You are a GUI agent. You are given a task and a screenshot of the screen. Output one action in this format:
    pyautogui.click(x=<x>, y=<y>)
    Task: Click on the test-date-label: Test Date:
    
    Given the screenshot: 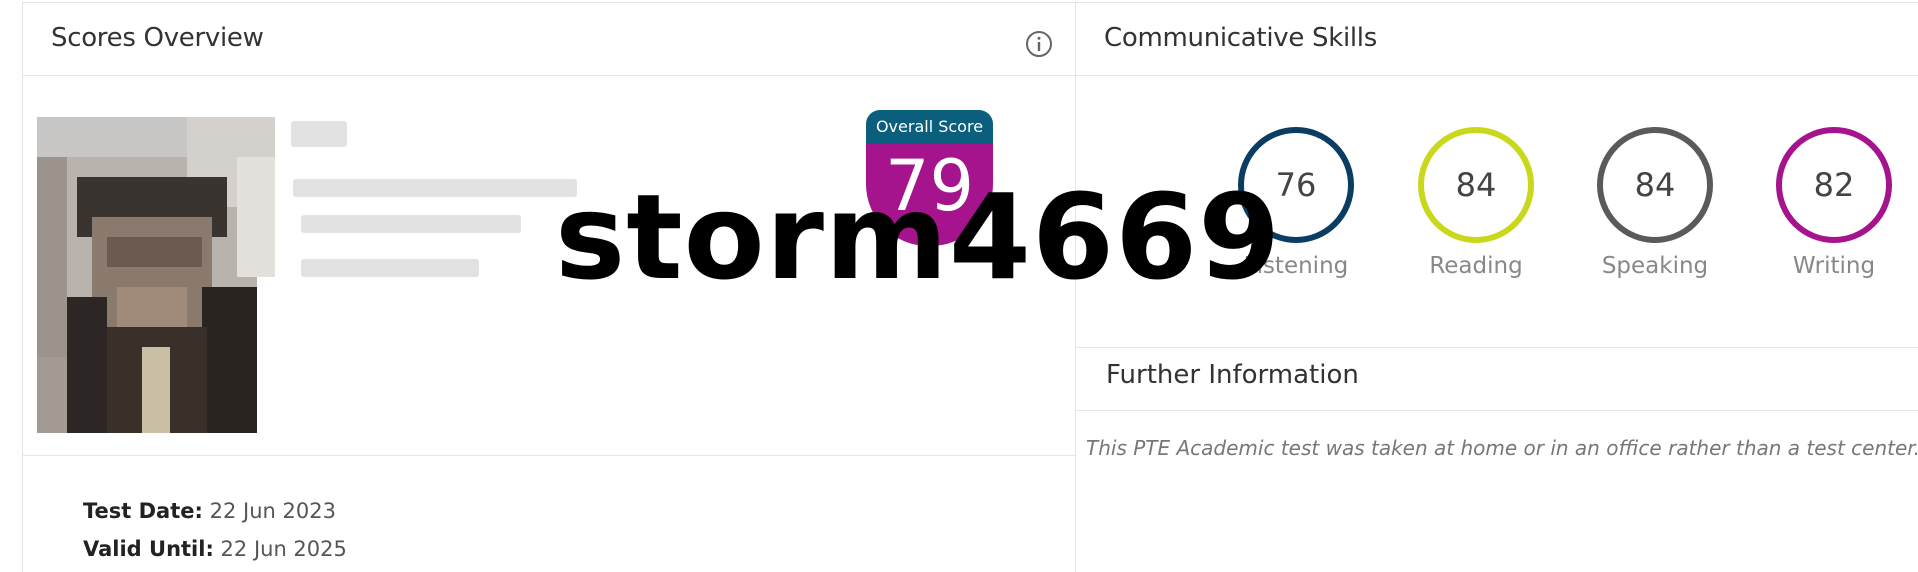 What is the action you would take?
    pyautogui.click(x=143, y=511)
    